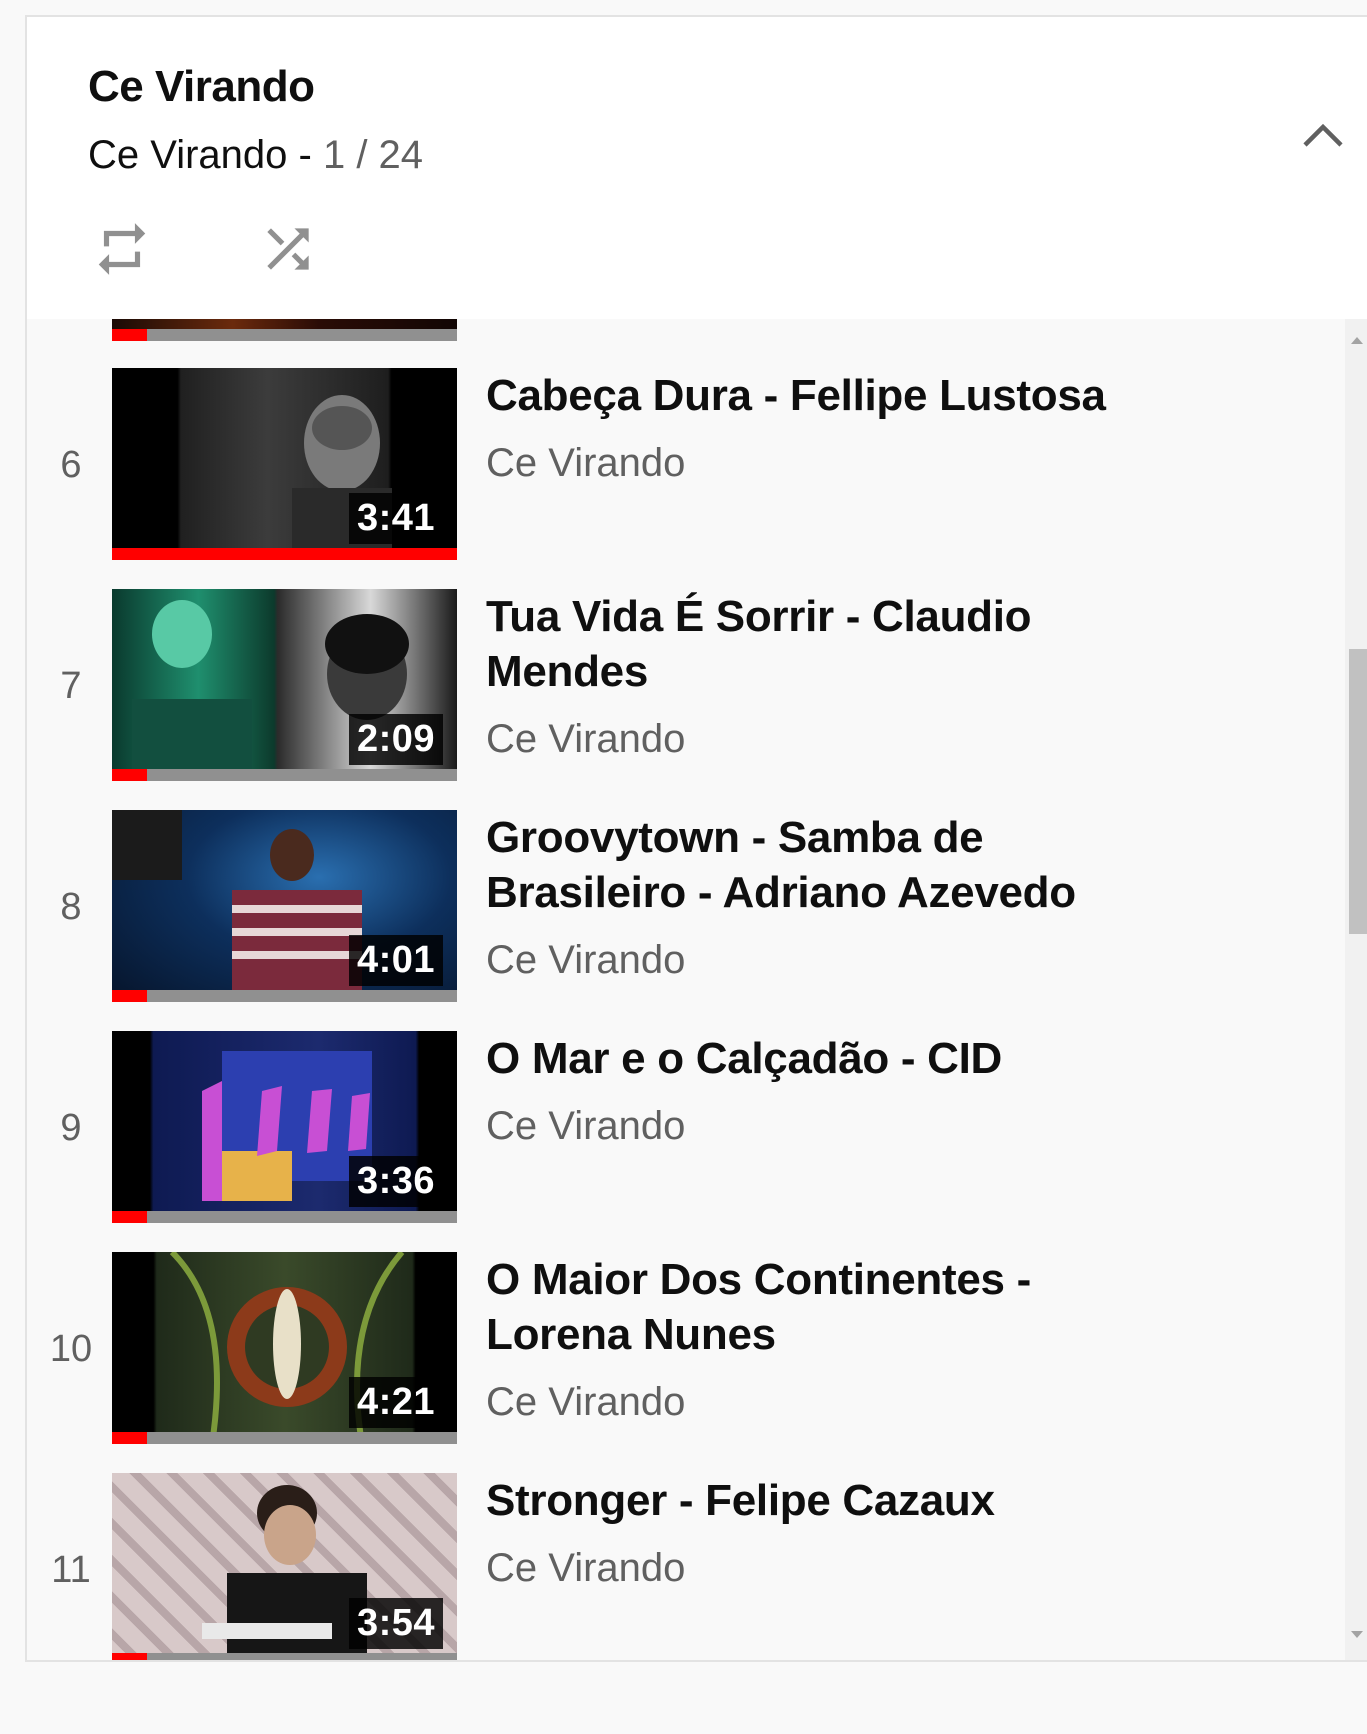  I want to click on video-title: O Mar e o Calçadão - CID, so click(826, 1058).